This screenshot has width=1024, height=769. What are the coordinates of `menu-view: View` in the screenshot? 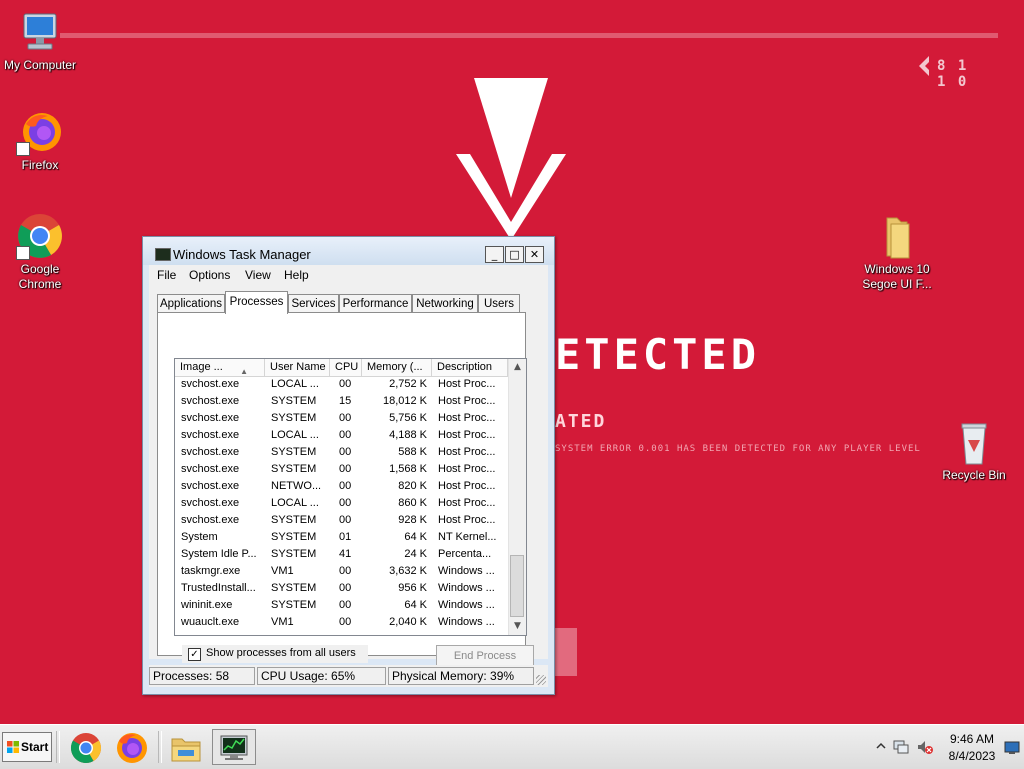 It's located at (258, 275).